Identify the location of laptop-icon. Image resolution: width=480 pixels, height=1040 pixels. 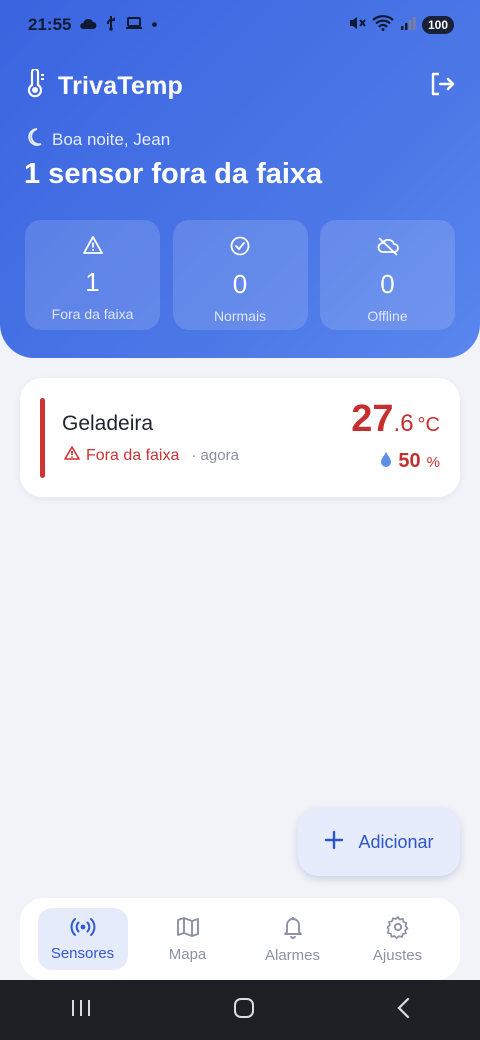
(134, 25).